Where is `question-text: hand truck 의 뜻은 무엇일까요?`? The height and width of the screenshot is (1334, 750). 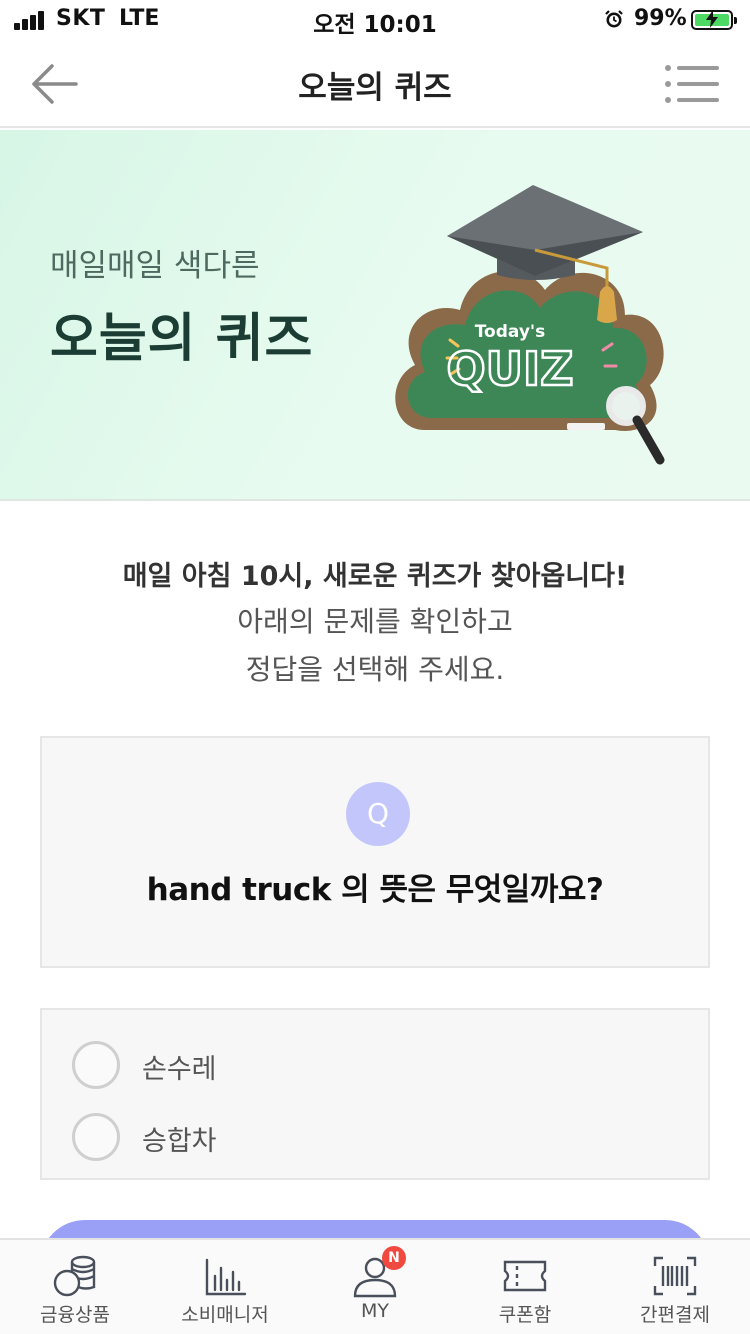 question-text: hand truck 의 뜻은 무엇일까요? is located at coordinates (375, 890).